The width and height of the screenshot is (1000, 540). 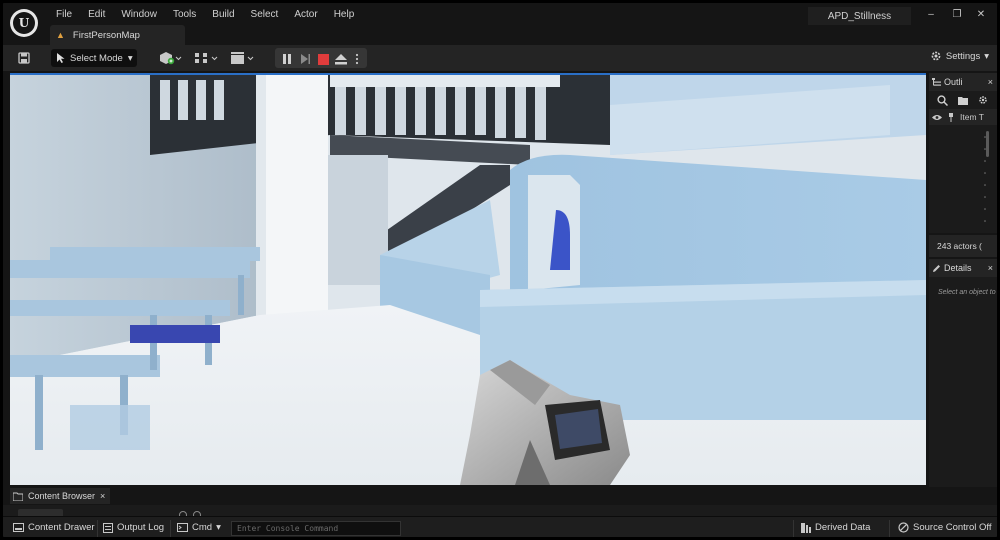 What do you see at coordinates (61, 58) in the screenshot?
I see `cursor-icon` at bounding box center [61, 58].